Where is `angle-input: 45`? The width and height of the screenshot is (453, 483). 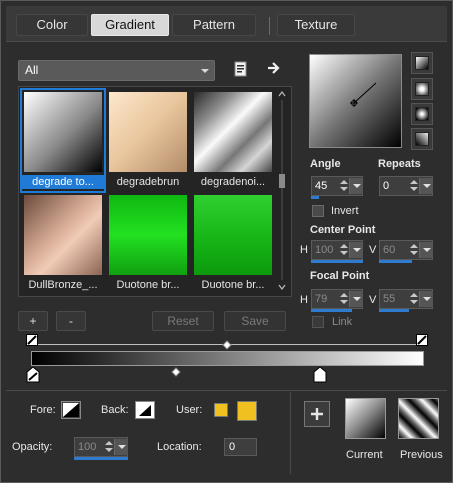
angle-input: 45 is located at coordinates (337, 187).